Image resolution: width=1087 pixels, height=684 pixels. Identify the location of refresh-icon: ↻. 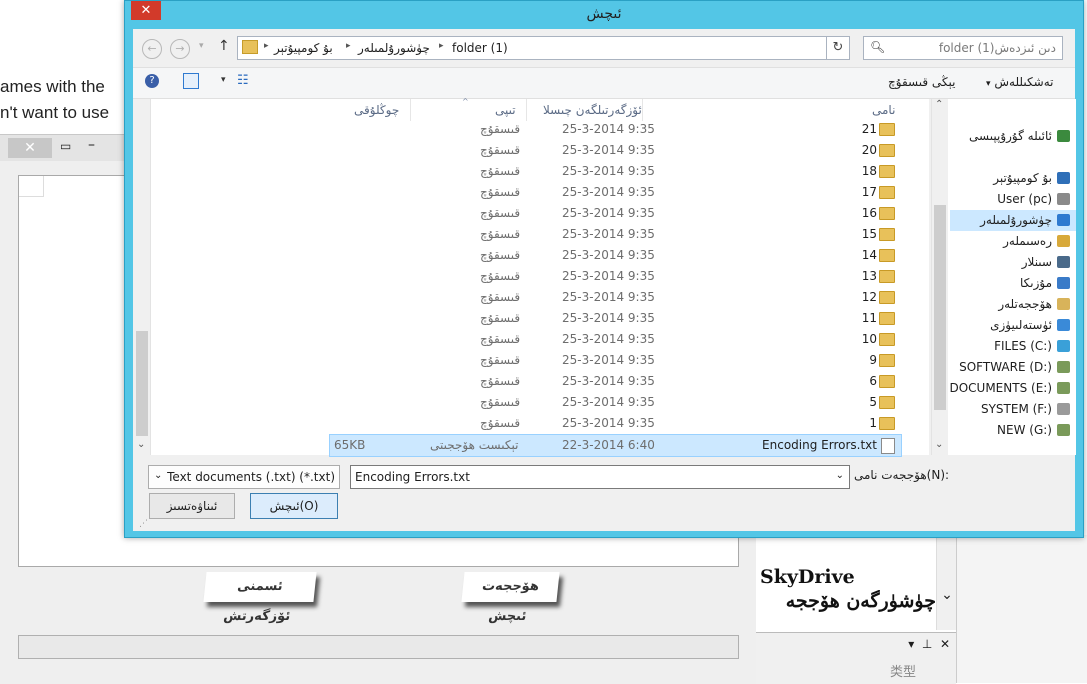
(838, 48).